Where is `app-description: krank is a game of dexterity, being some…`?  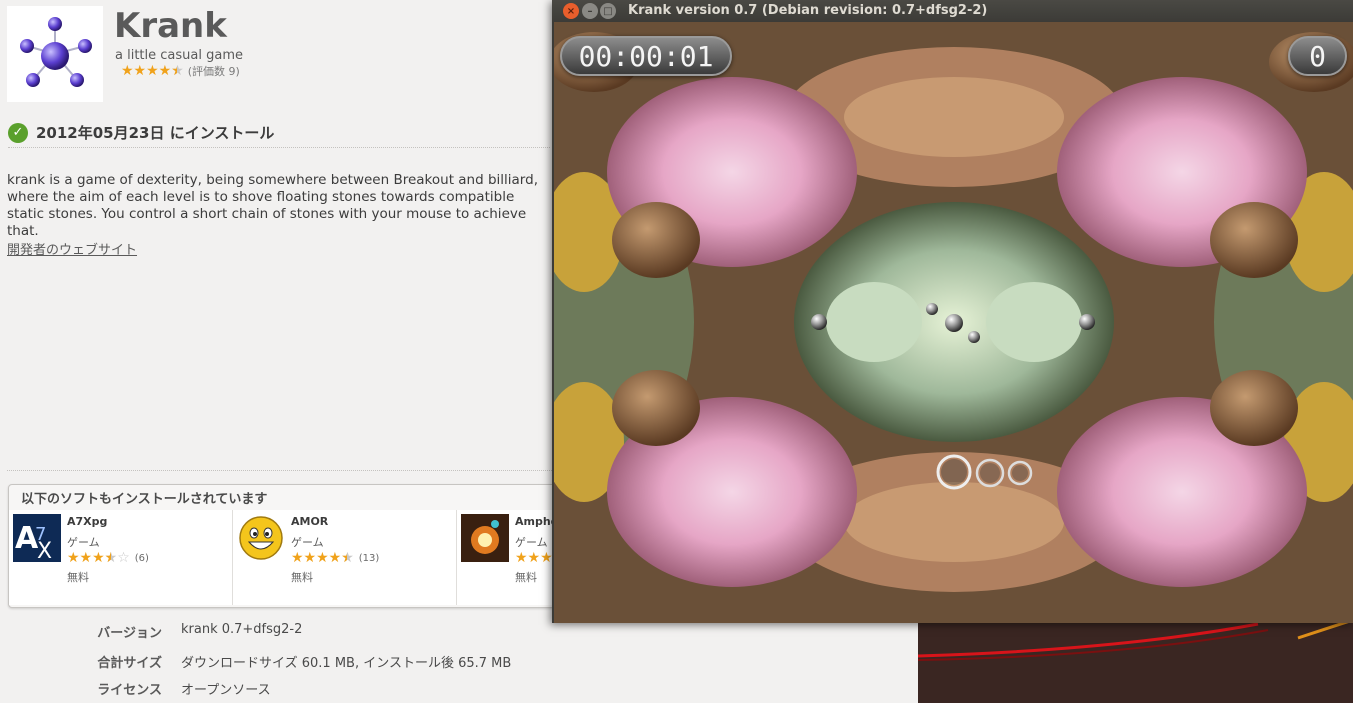
app-description: krank is a game of dexterity, being some… is located at coordinates (272, 205).